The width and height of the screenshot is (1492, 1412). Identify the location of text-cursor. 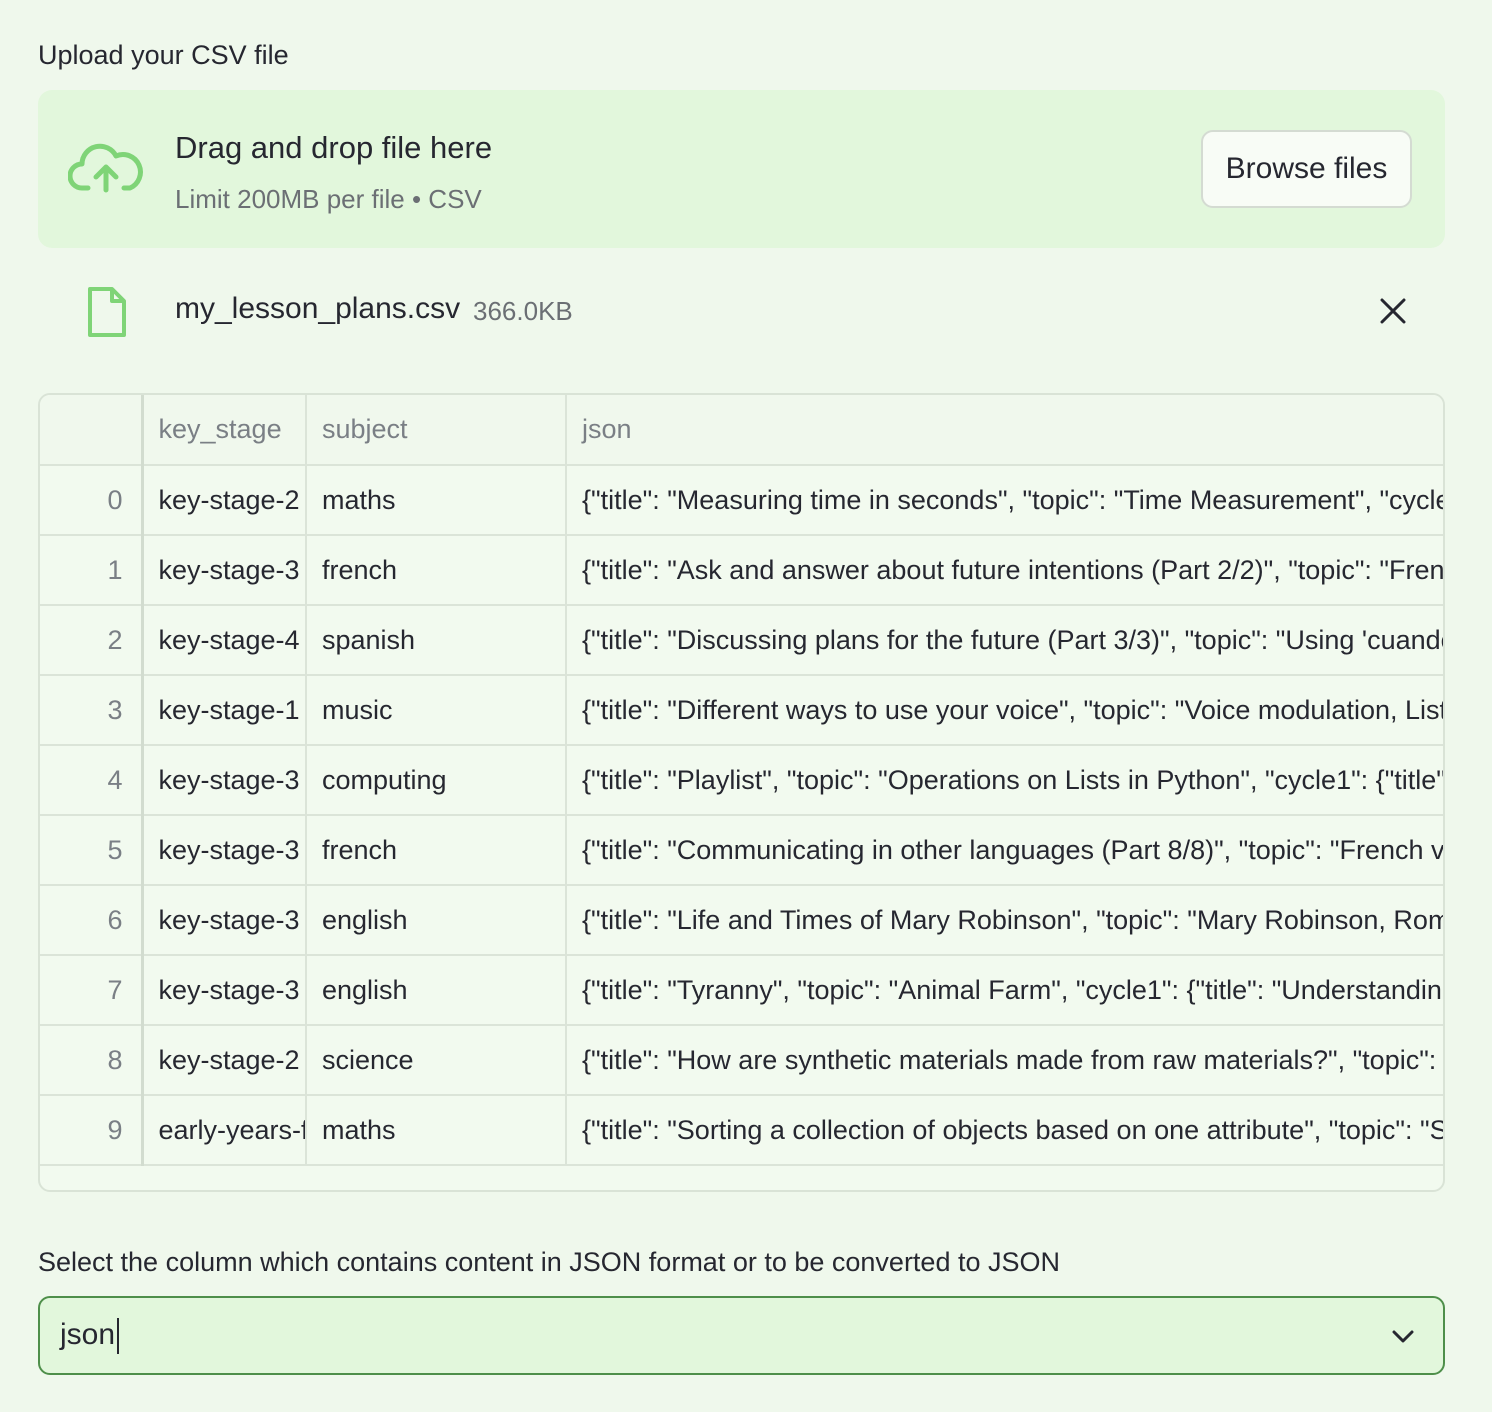
(118, 1336).